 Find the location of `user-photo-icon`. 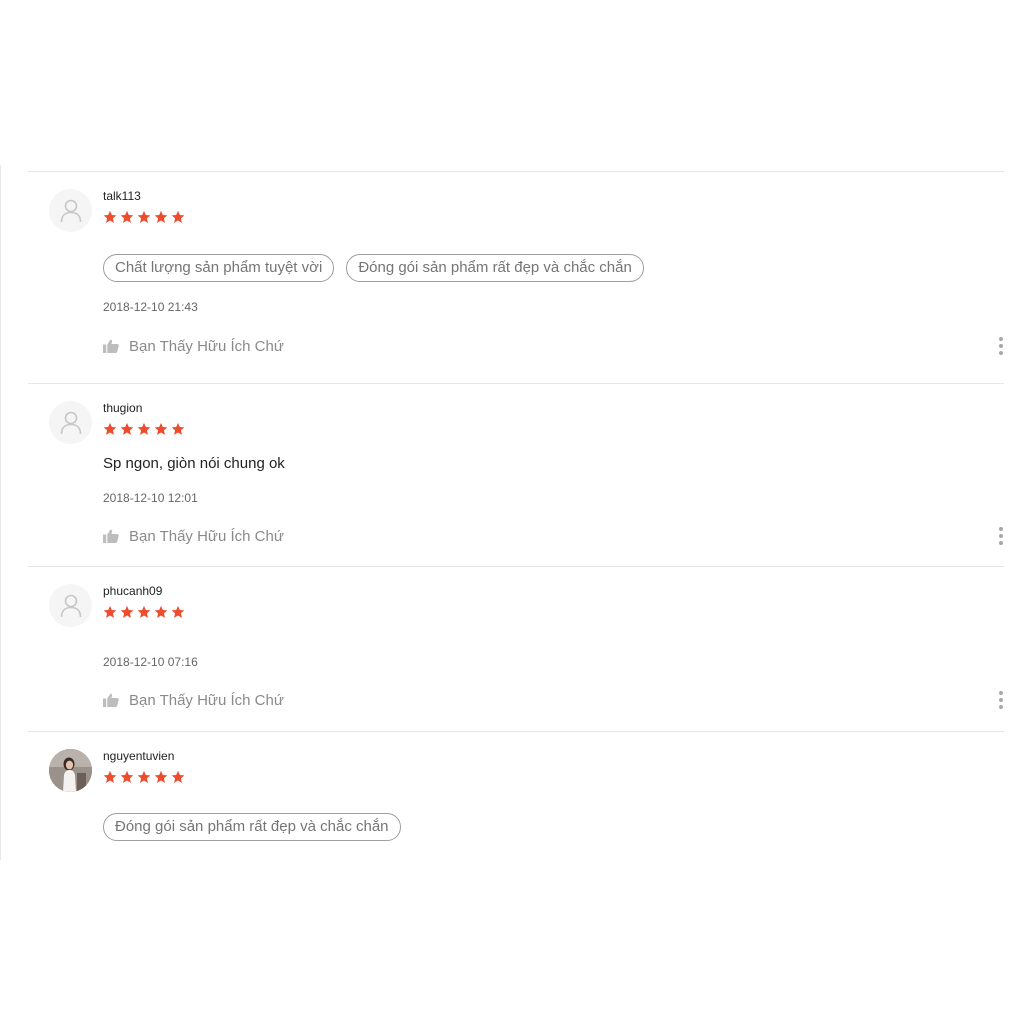

user-photo-icon is located at coordinates (70, 770).